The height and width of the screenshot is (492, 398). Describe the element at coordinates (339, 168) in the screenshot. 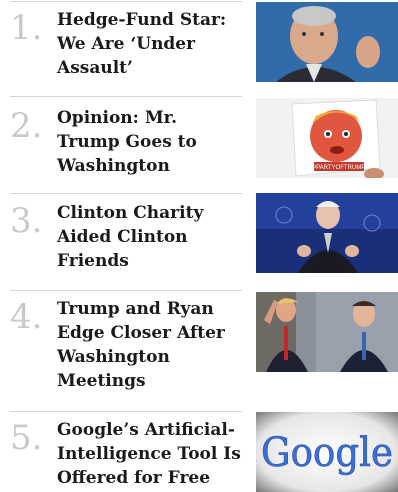

I see `sign-text: #PARTYOFTRUMP` at that location.